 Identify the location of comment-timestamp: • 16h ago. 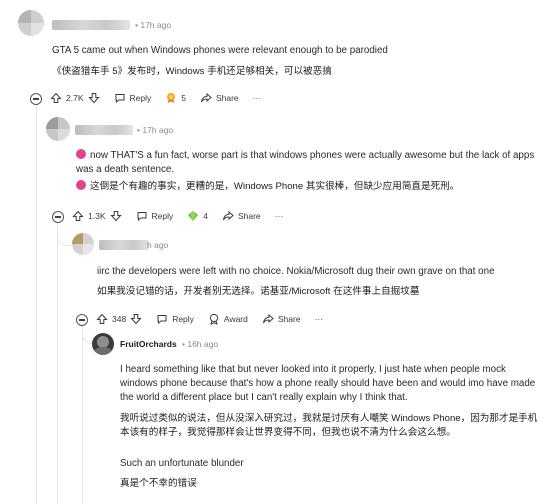
(200, 344).